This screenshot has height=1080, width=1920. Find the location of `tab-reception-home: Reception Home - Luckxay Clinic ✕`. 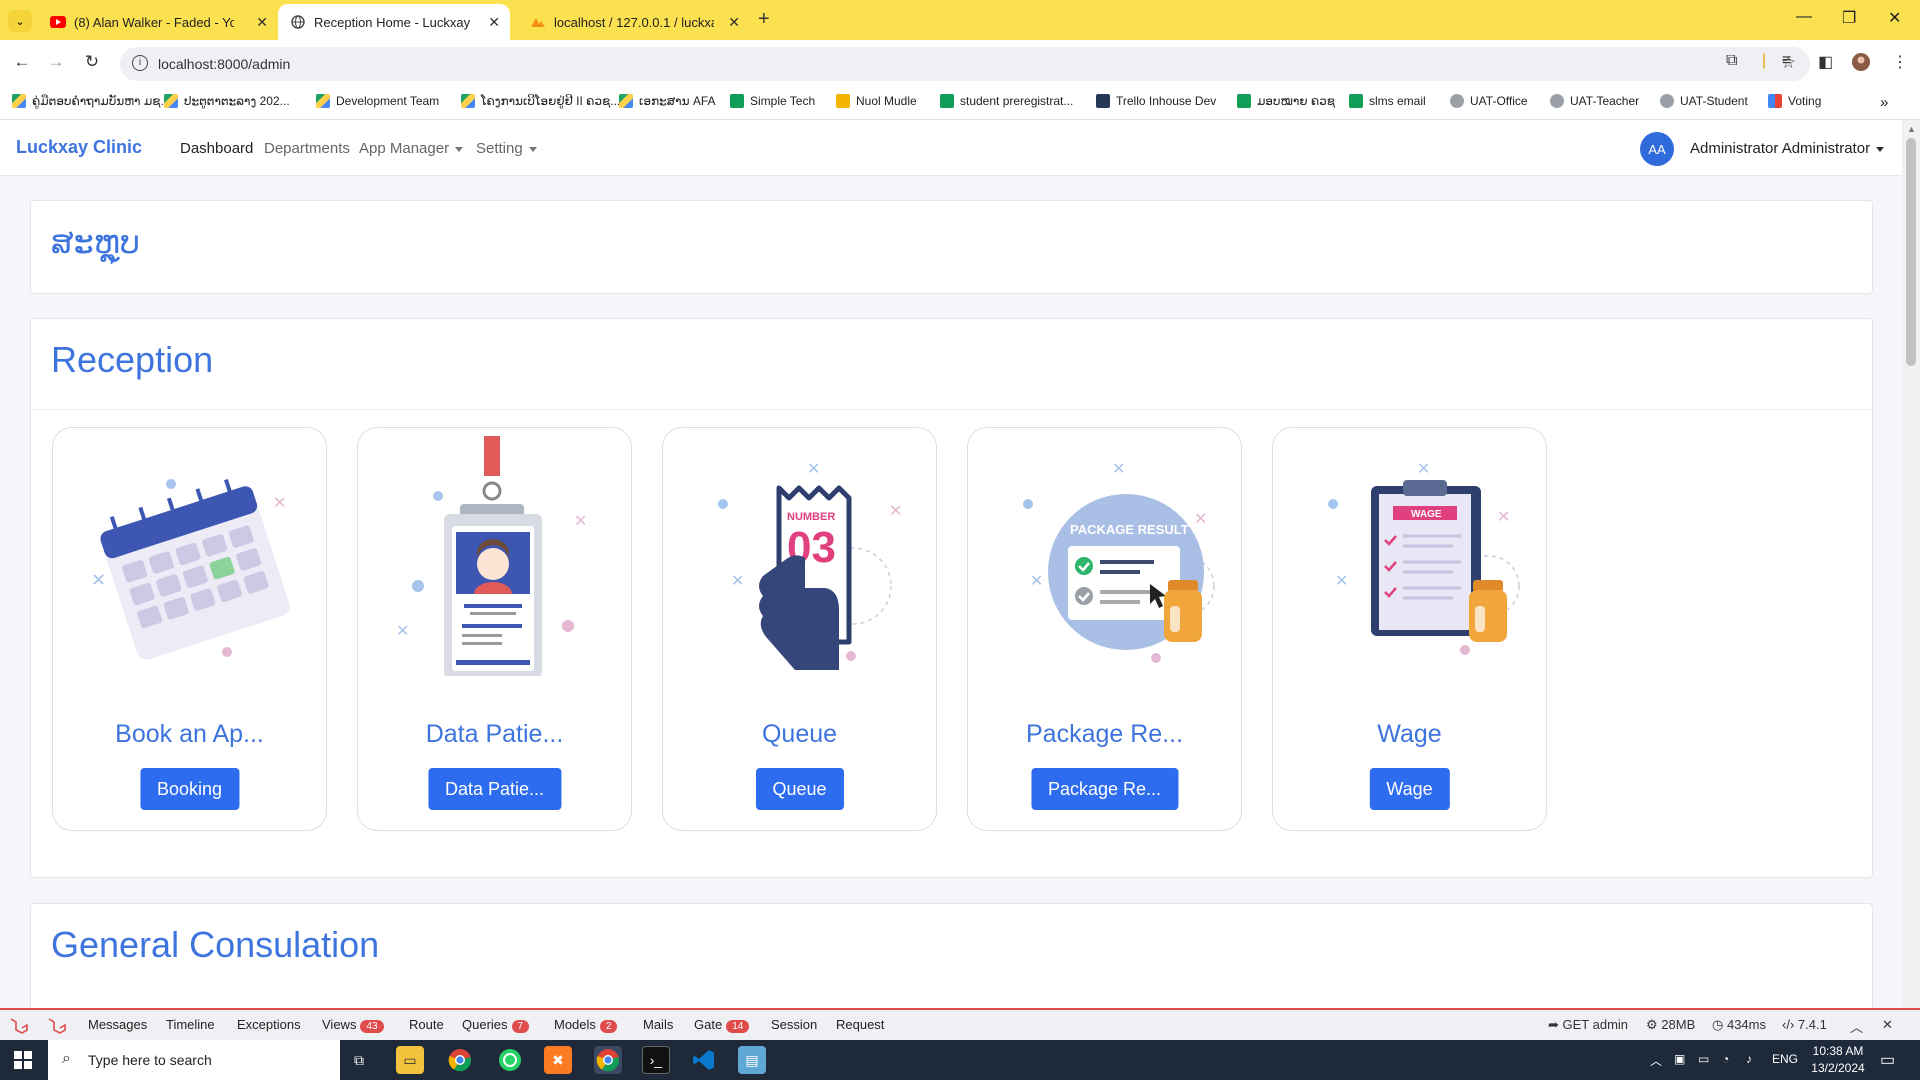

tab-reception-home: Reception Home - Luckxay Clinic ✕ is located at coordinates (394, 22).